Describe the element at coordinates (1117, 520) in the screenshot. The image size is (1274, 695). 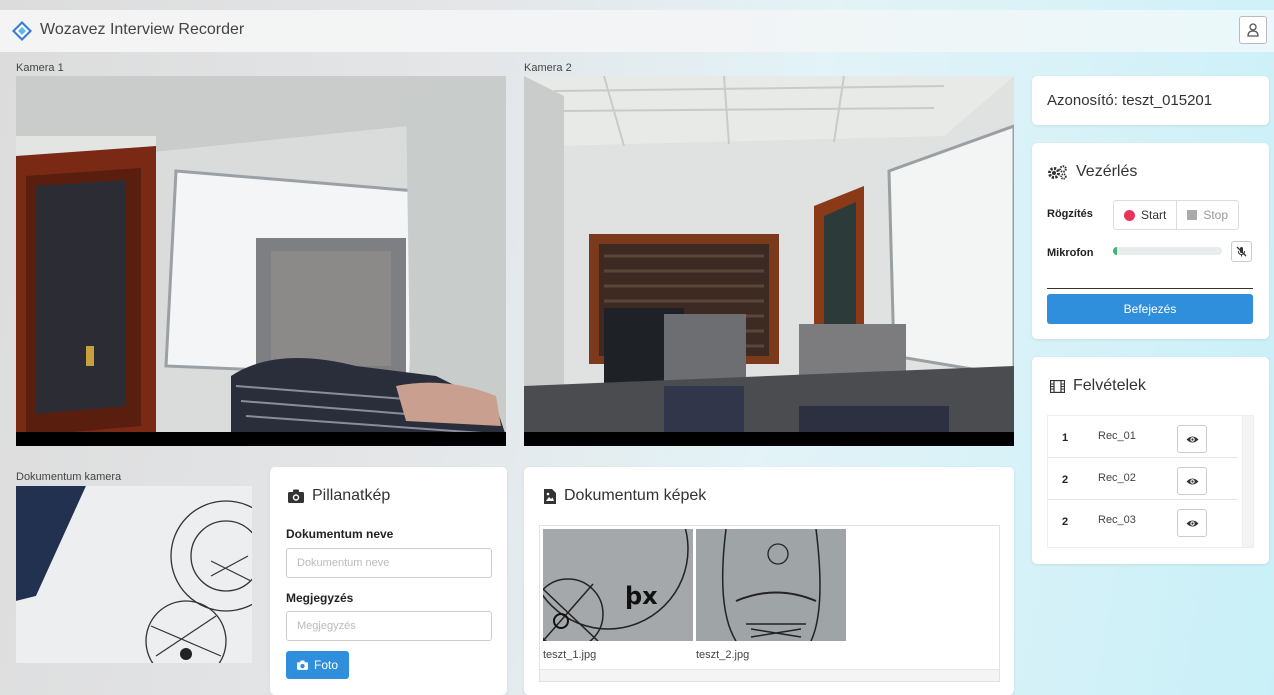
I see `recording-name: Rec_03` at that location.